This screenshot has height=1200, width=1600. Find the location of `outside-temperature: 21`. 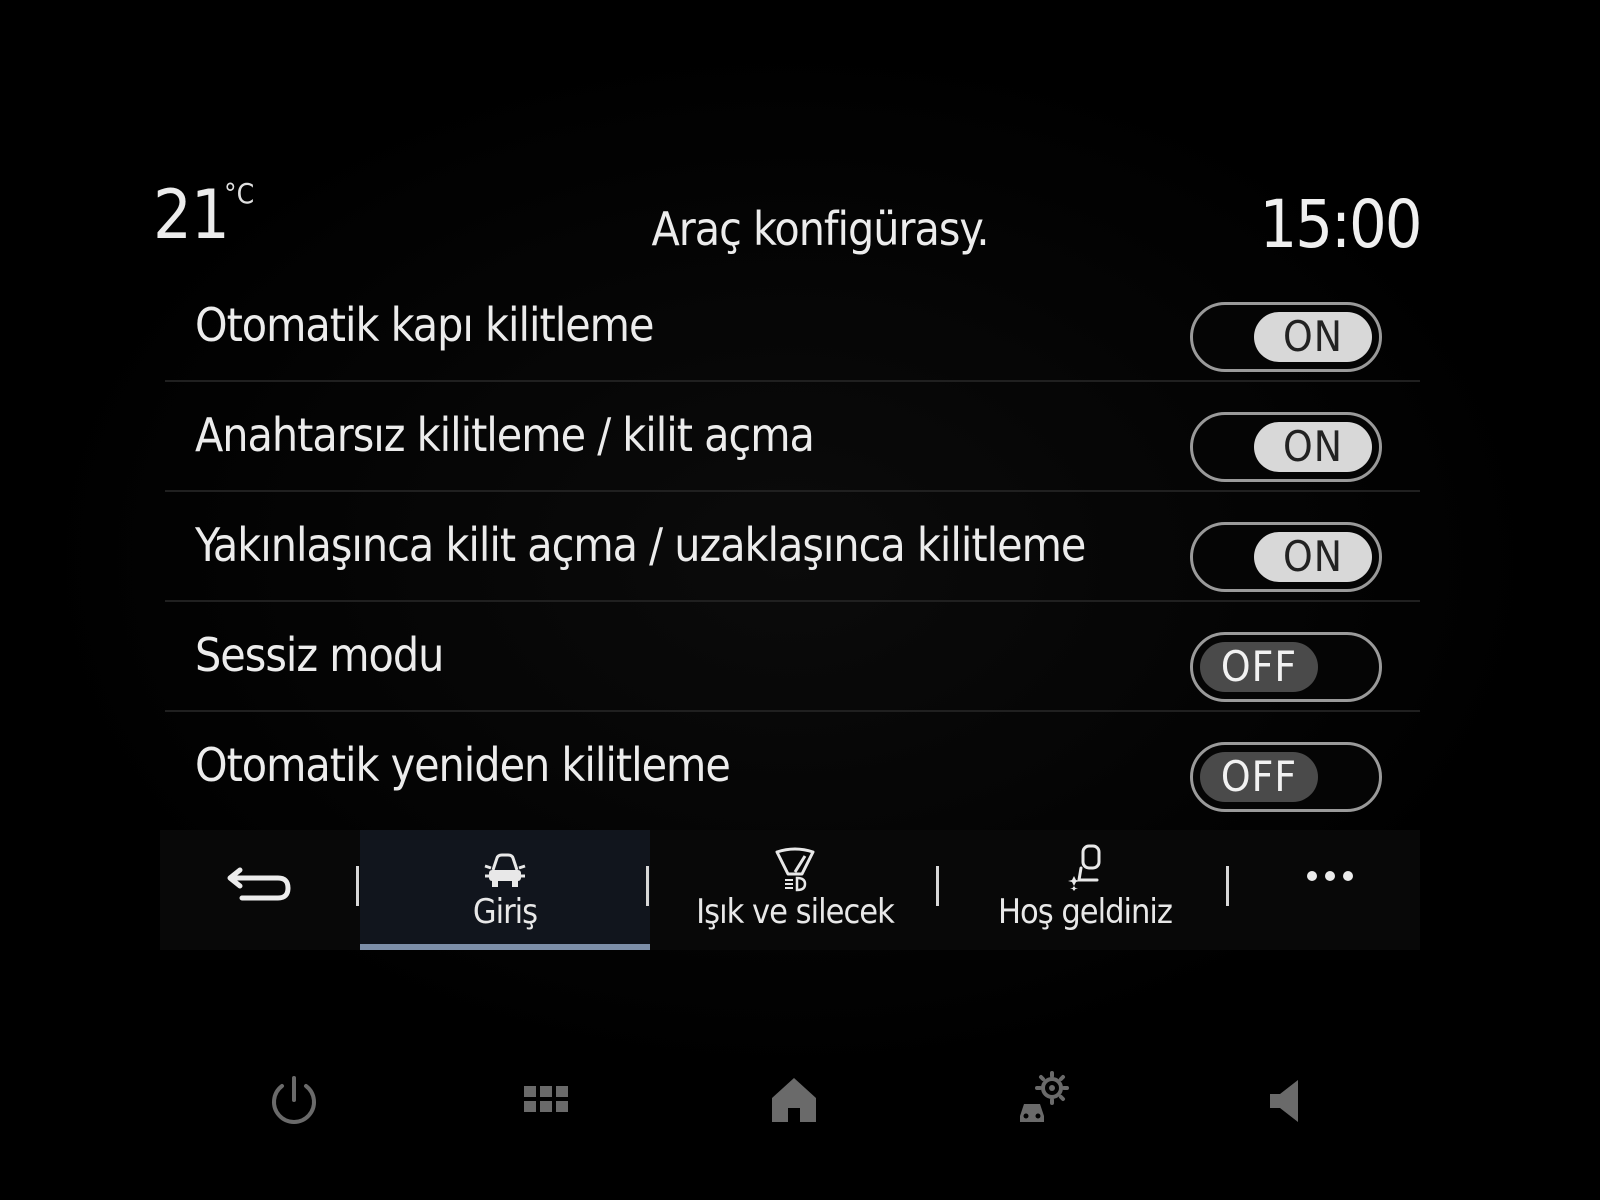

outside-temperature: 21 is located at coordinates (191, 215).